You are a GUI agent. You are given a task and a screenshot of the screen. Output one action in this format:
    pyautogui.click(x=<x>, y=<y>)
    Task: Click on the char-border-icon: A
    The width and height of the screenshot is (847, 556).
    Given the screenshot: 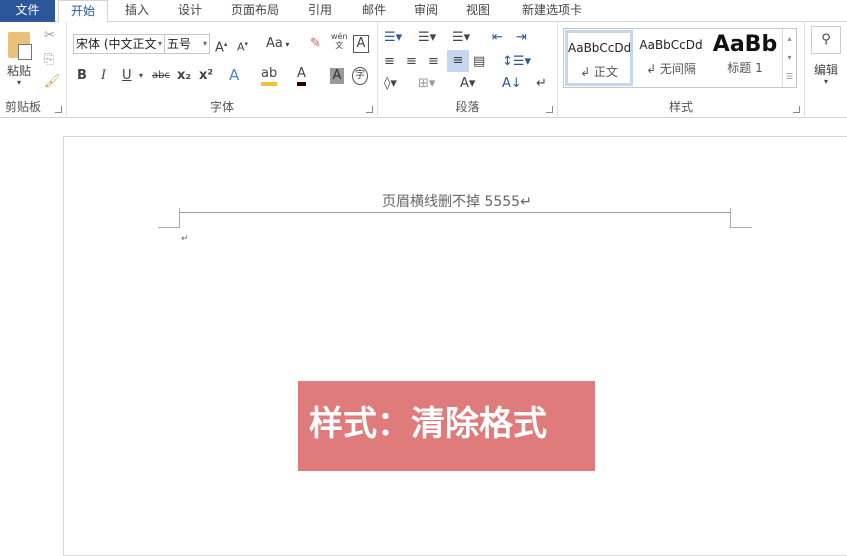 What is the action you would take?
    pyautogui.click(x=361, y=44)
    